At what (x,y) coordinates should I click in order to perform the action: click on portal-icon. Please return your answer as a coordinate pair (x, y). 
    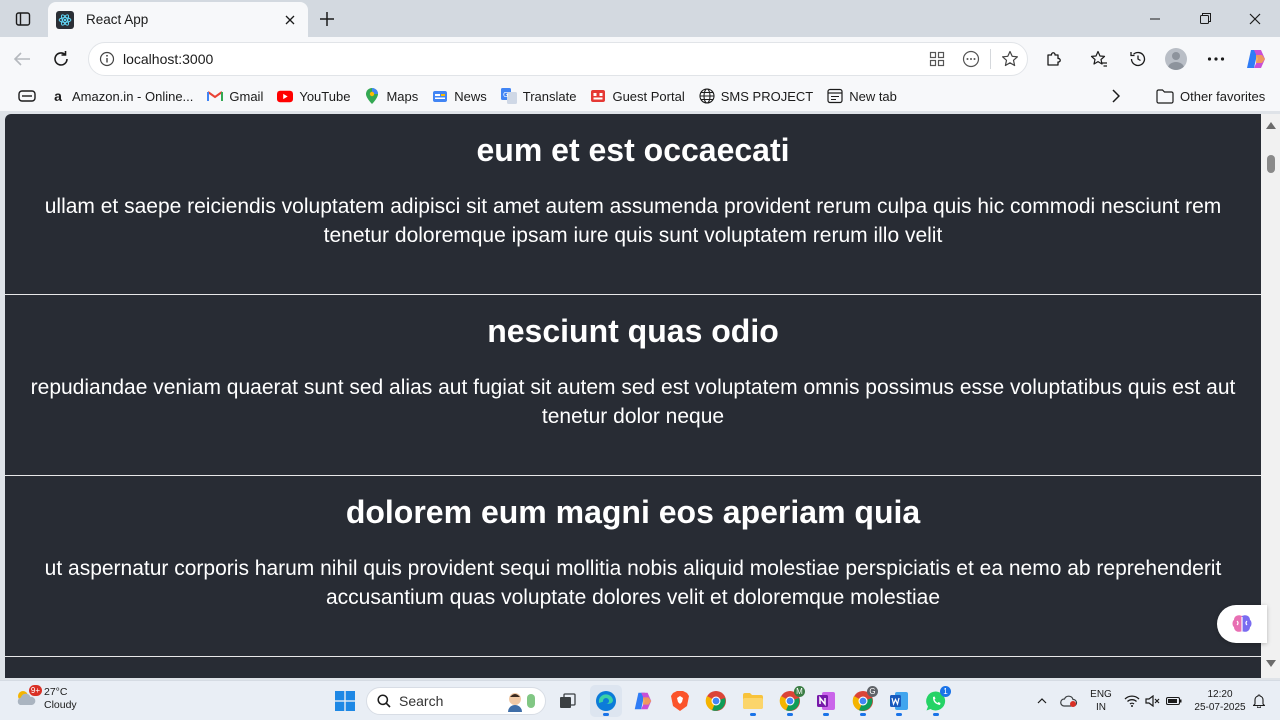
    Looking at the image, I should click on (598, 96).